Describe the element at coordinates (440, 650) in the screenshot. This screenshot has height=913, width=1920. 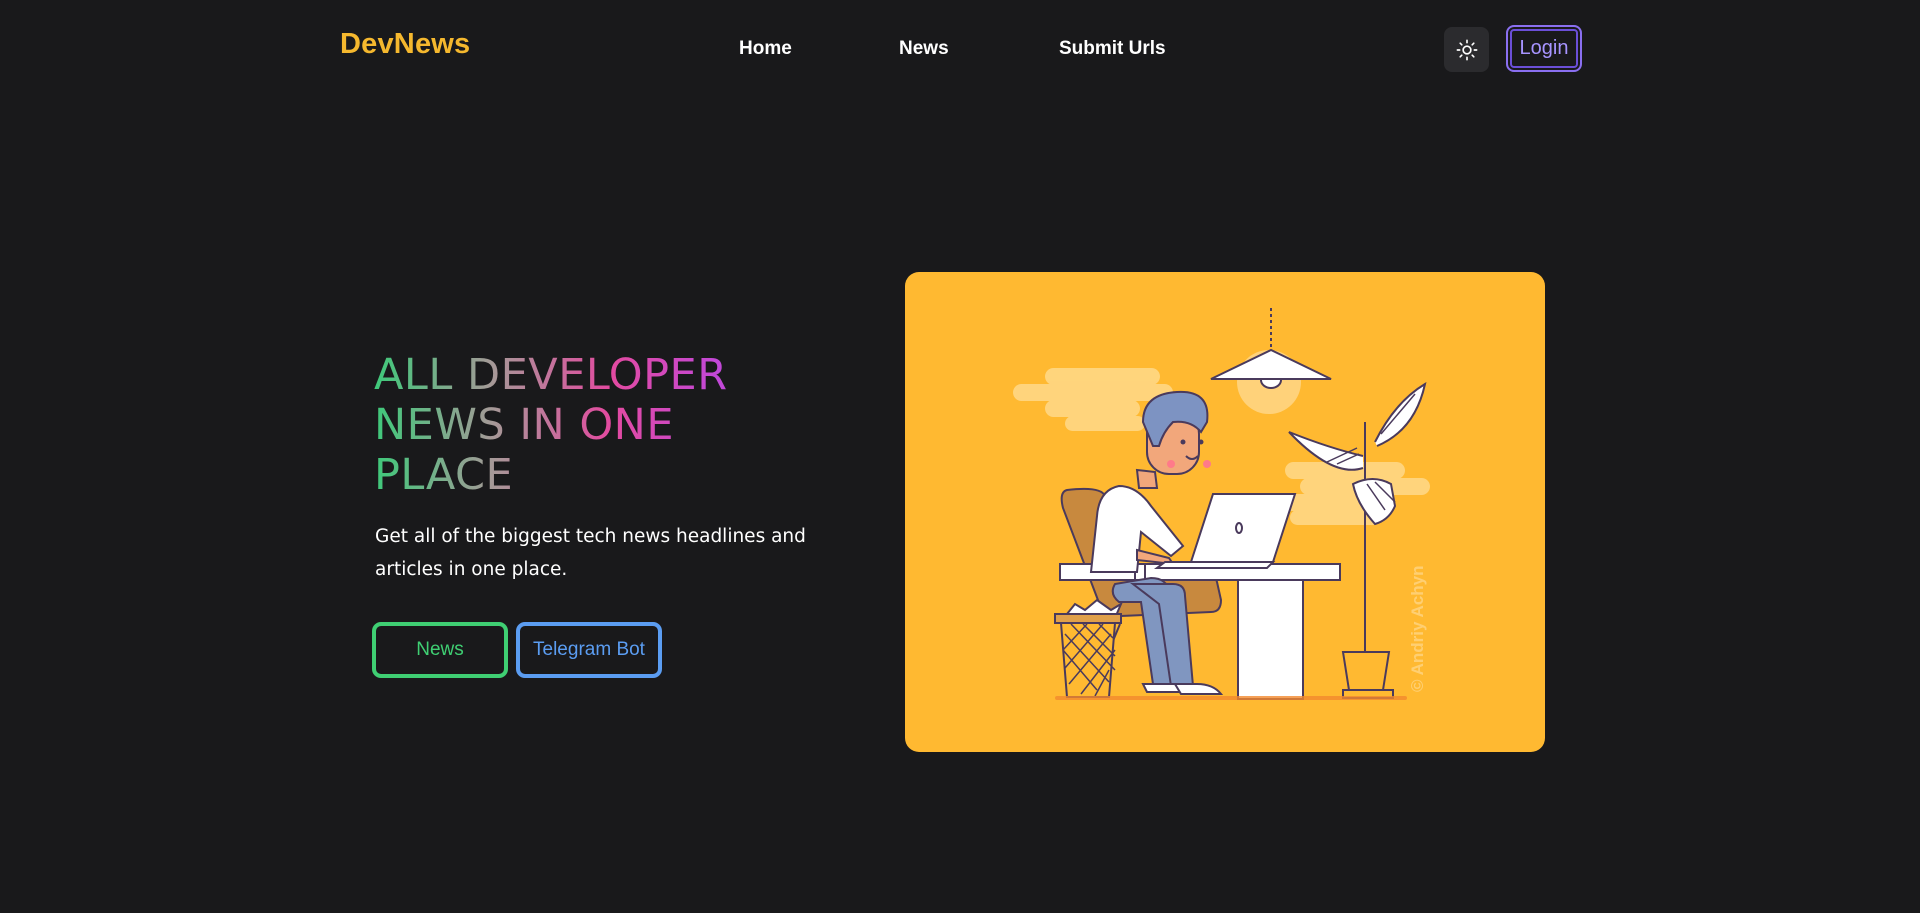
I see `news-button: News` at that location.